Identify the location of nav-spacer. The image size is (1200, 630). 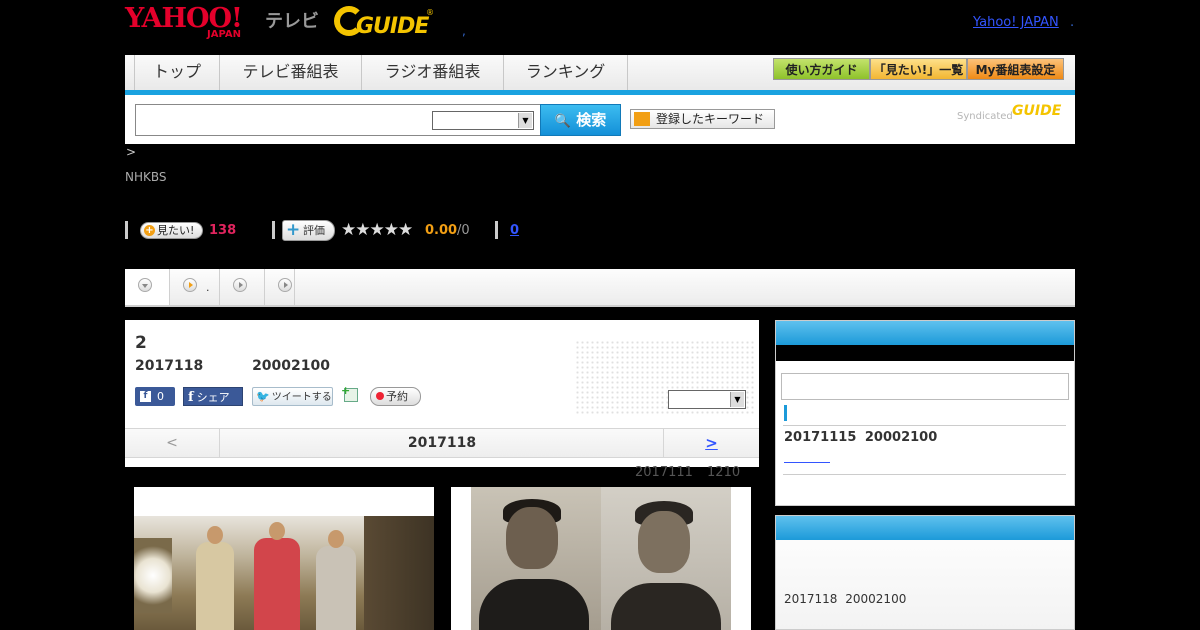
(130, 73).